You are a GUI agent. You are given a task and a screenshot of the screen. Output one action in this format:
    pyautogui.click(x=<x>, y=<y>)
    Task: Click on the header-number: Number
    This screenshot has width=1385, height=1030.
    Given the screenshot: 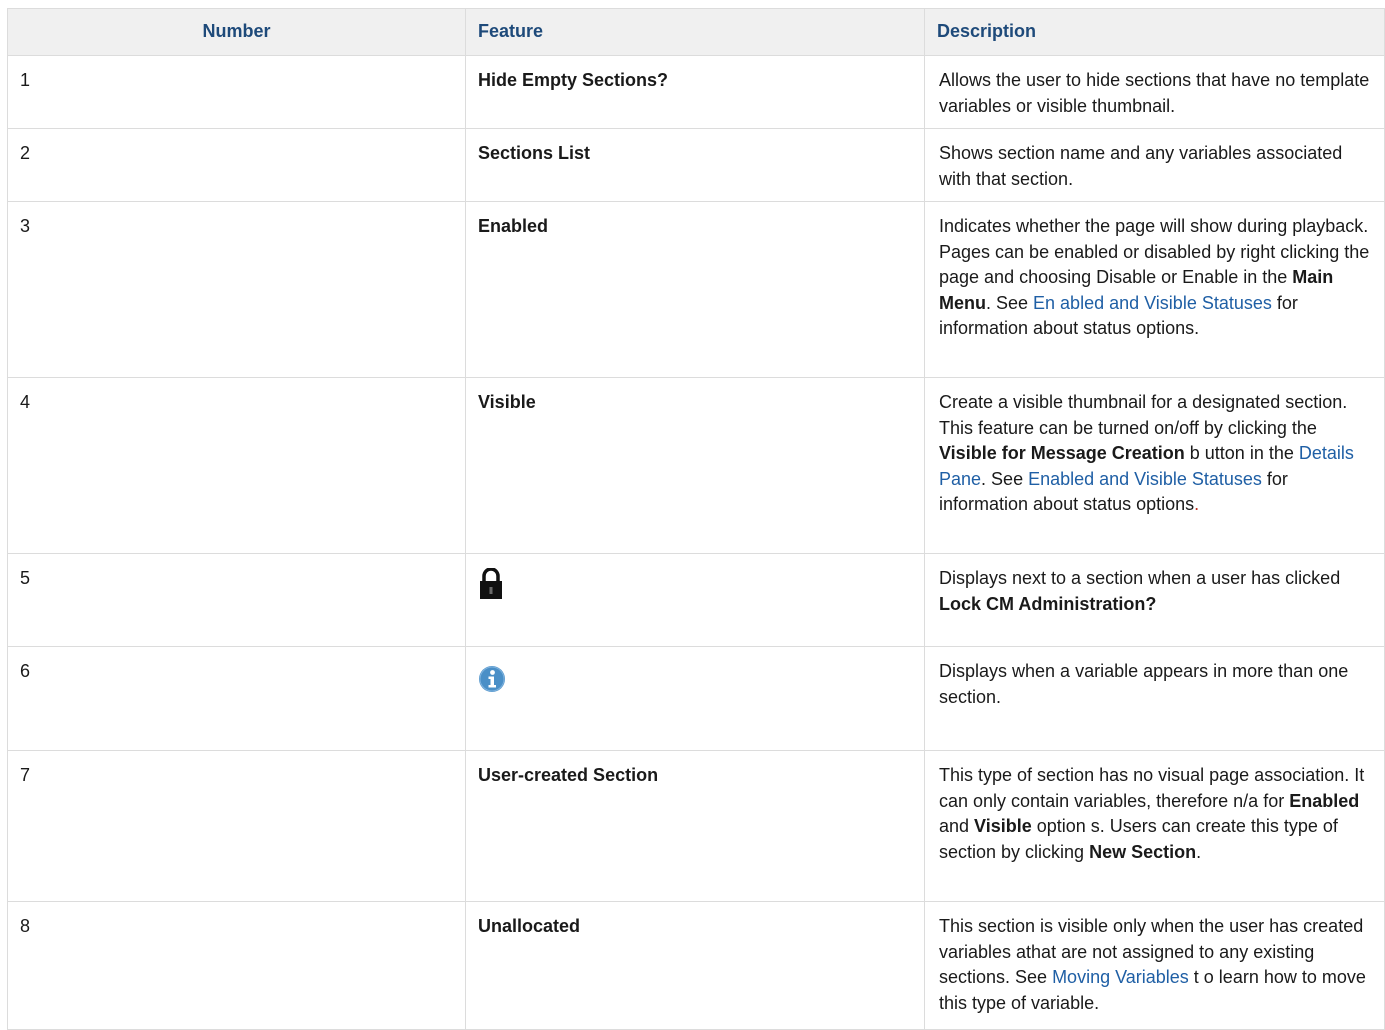 What is the action you would take?
    pyautogui.click(x=236, y=32)
    